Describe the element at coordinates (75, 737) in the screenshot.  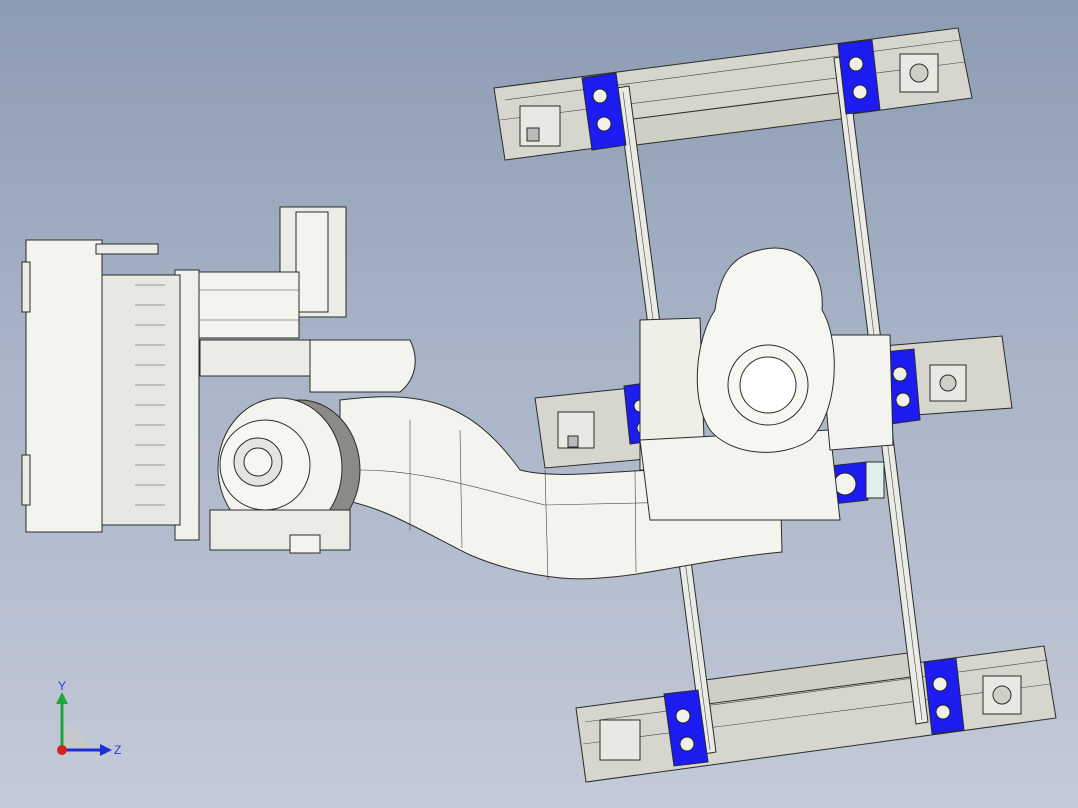
I see `triad-plane-icon` at that location.